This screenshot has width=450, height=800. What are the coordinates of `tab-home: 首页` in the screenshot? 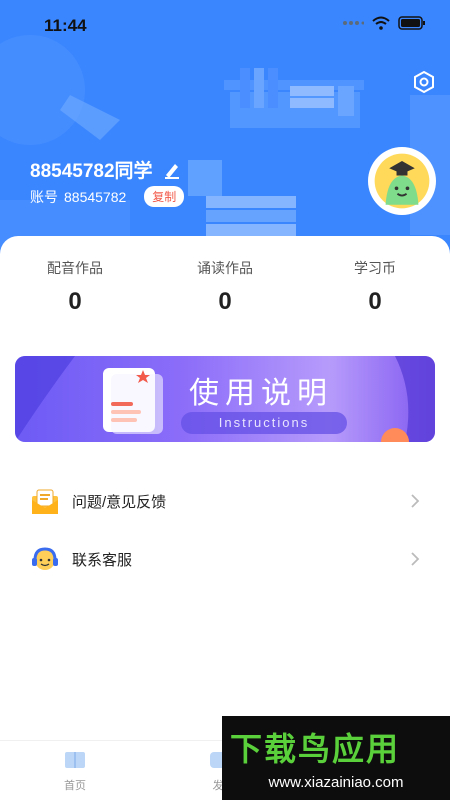 It's located at (75, 771).